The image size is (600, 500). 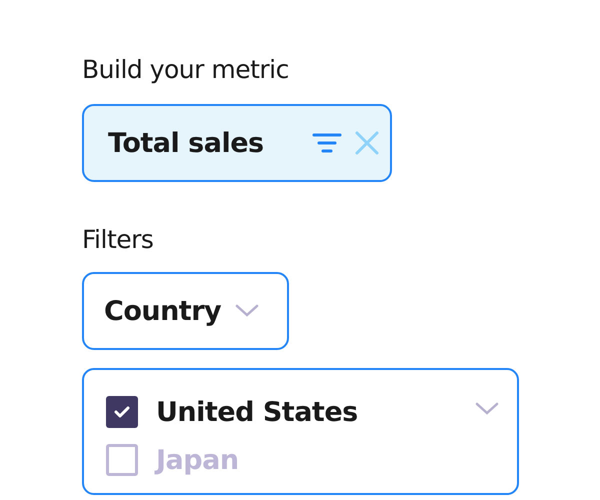 I want to click on country-dropdown: Country, so click(x=185, y=311).